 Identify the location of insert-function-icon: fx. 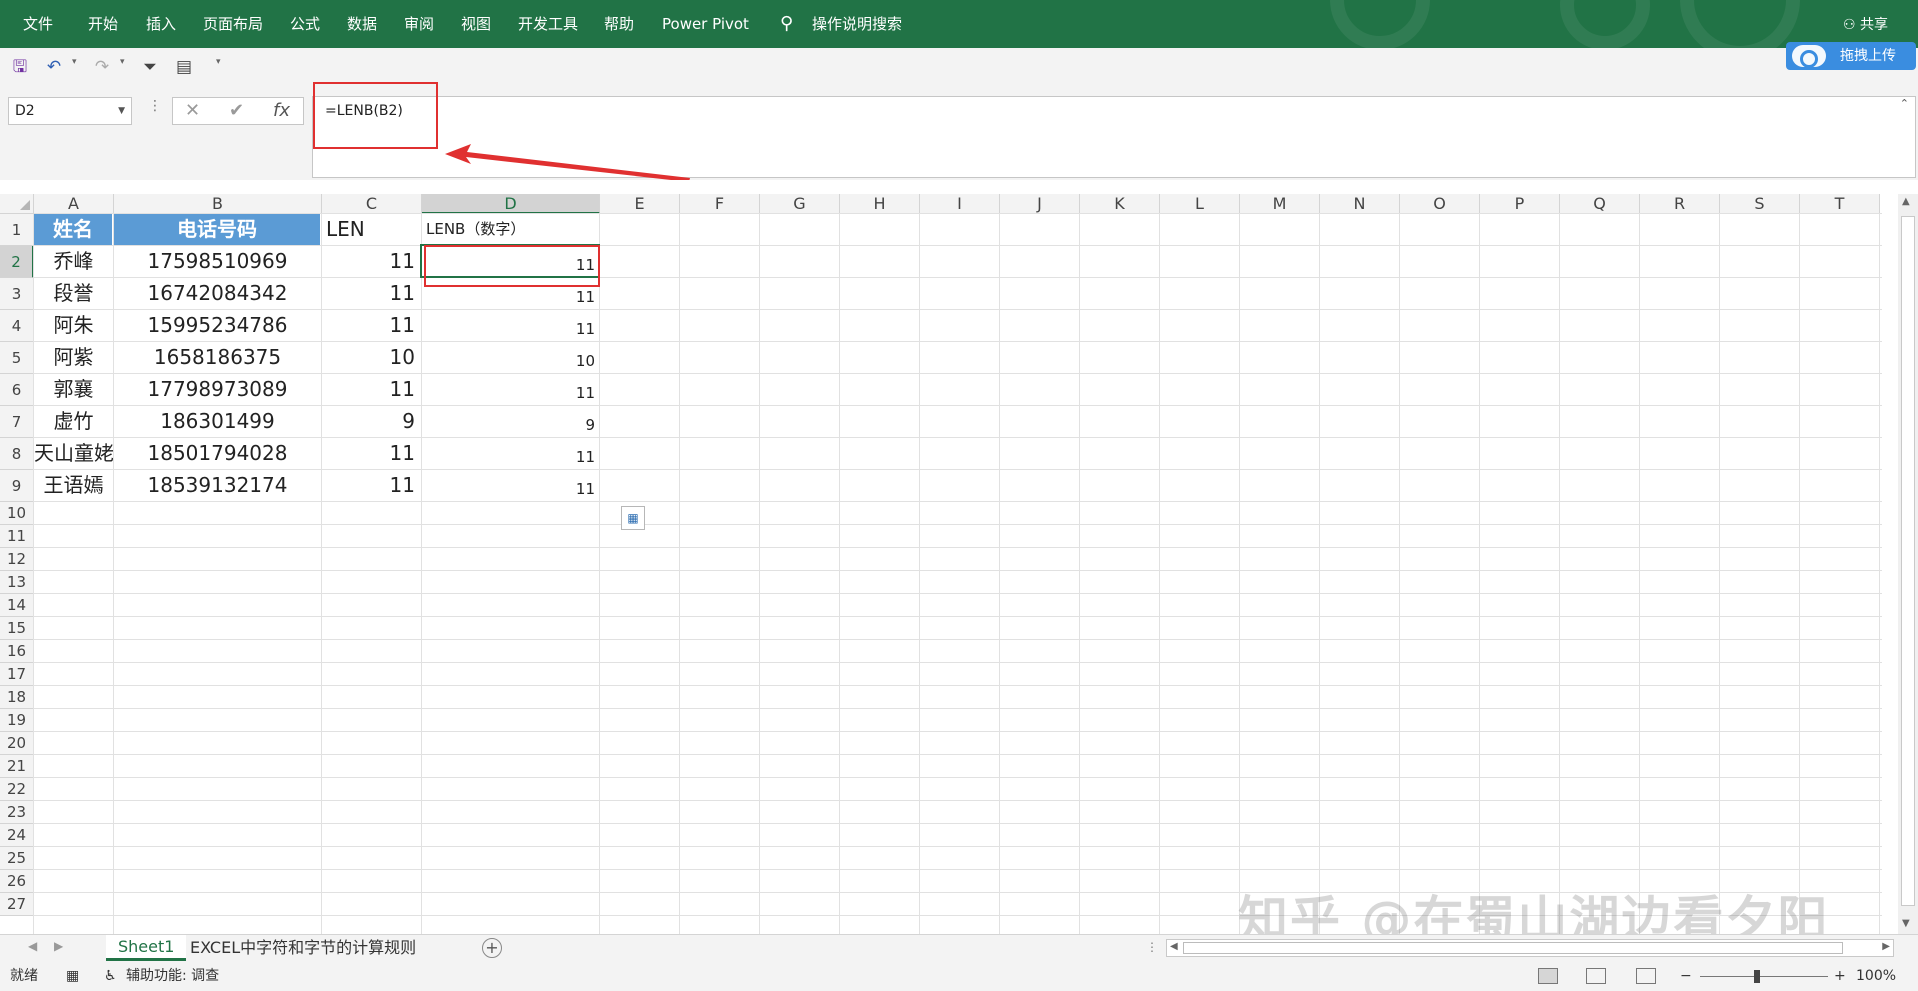
(281, 110).